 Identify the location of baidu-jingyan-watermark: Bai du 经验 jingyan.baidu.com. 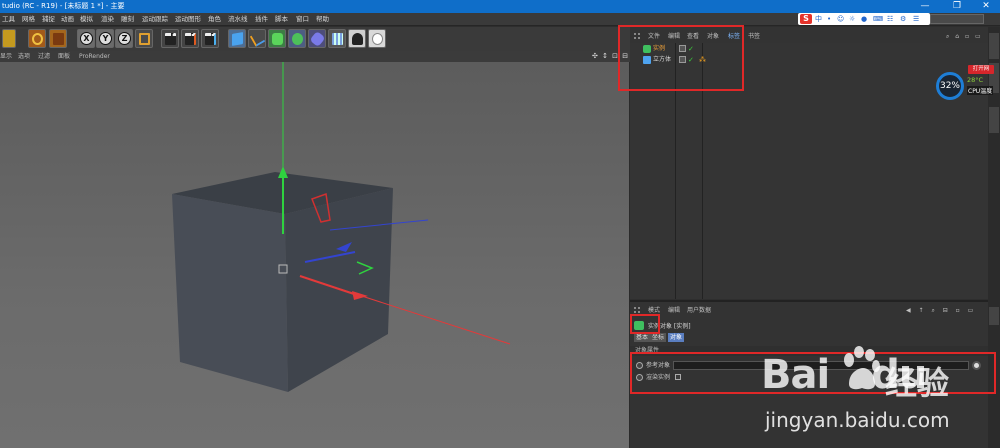
(865, 395).